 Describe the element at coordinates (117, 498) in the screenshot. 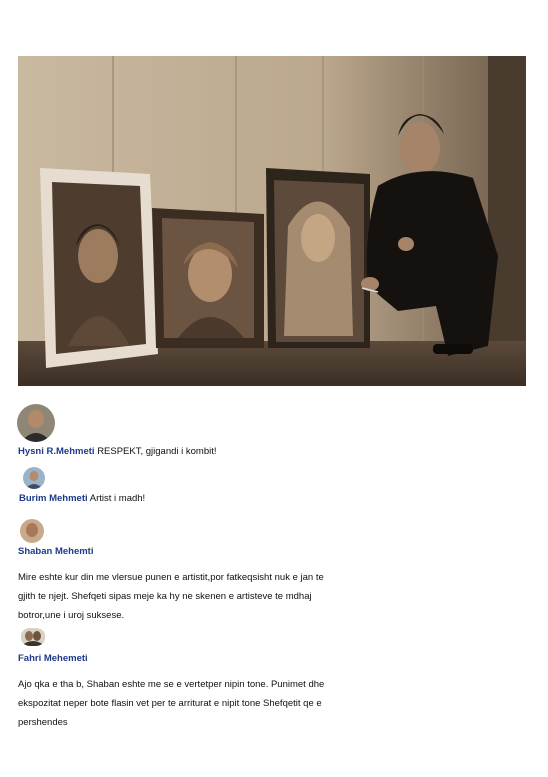

I see `comment-text: Artist i madh!` at that location.